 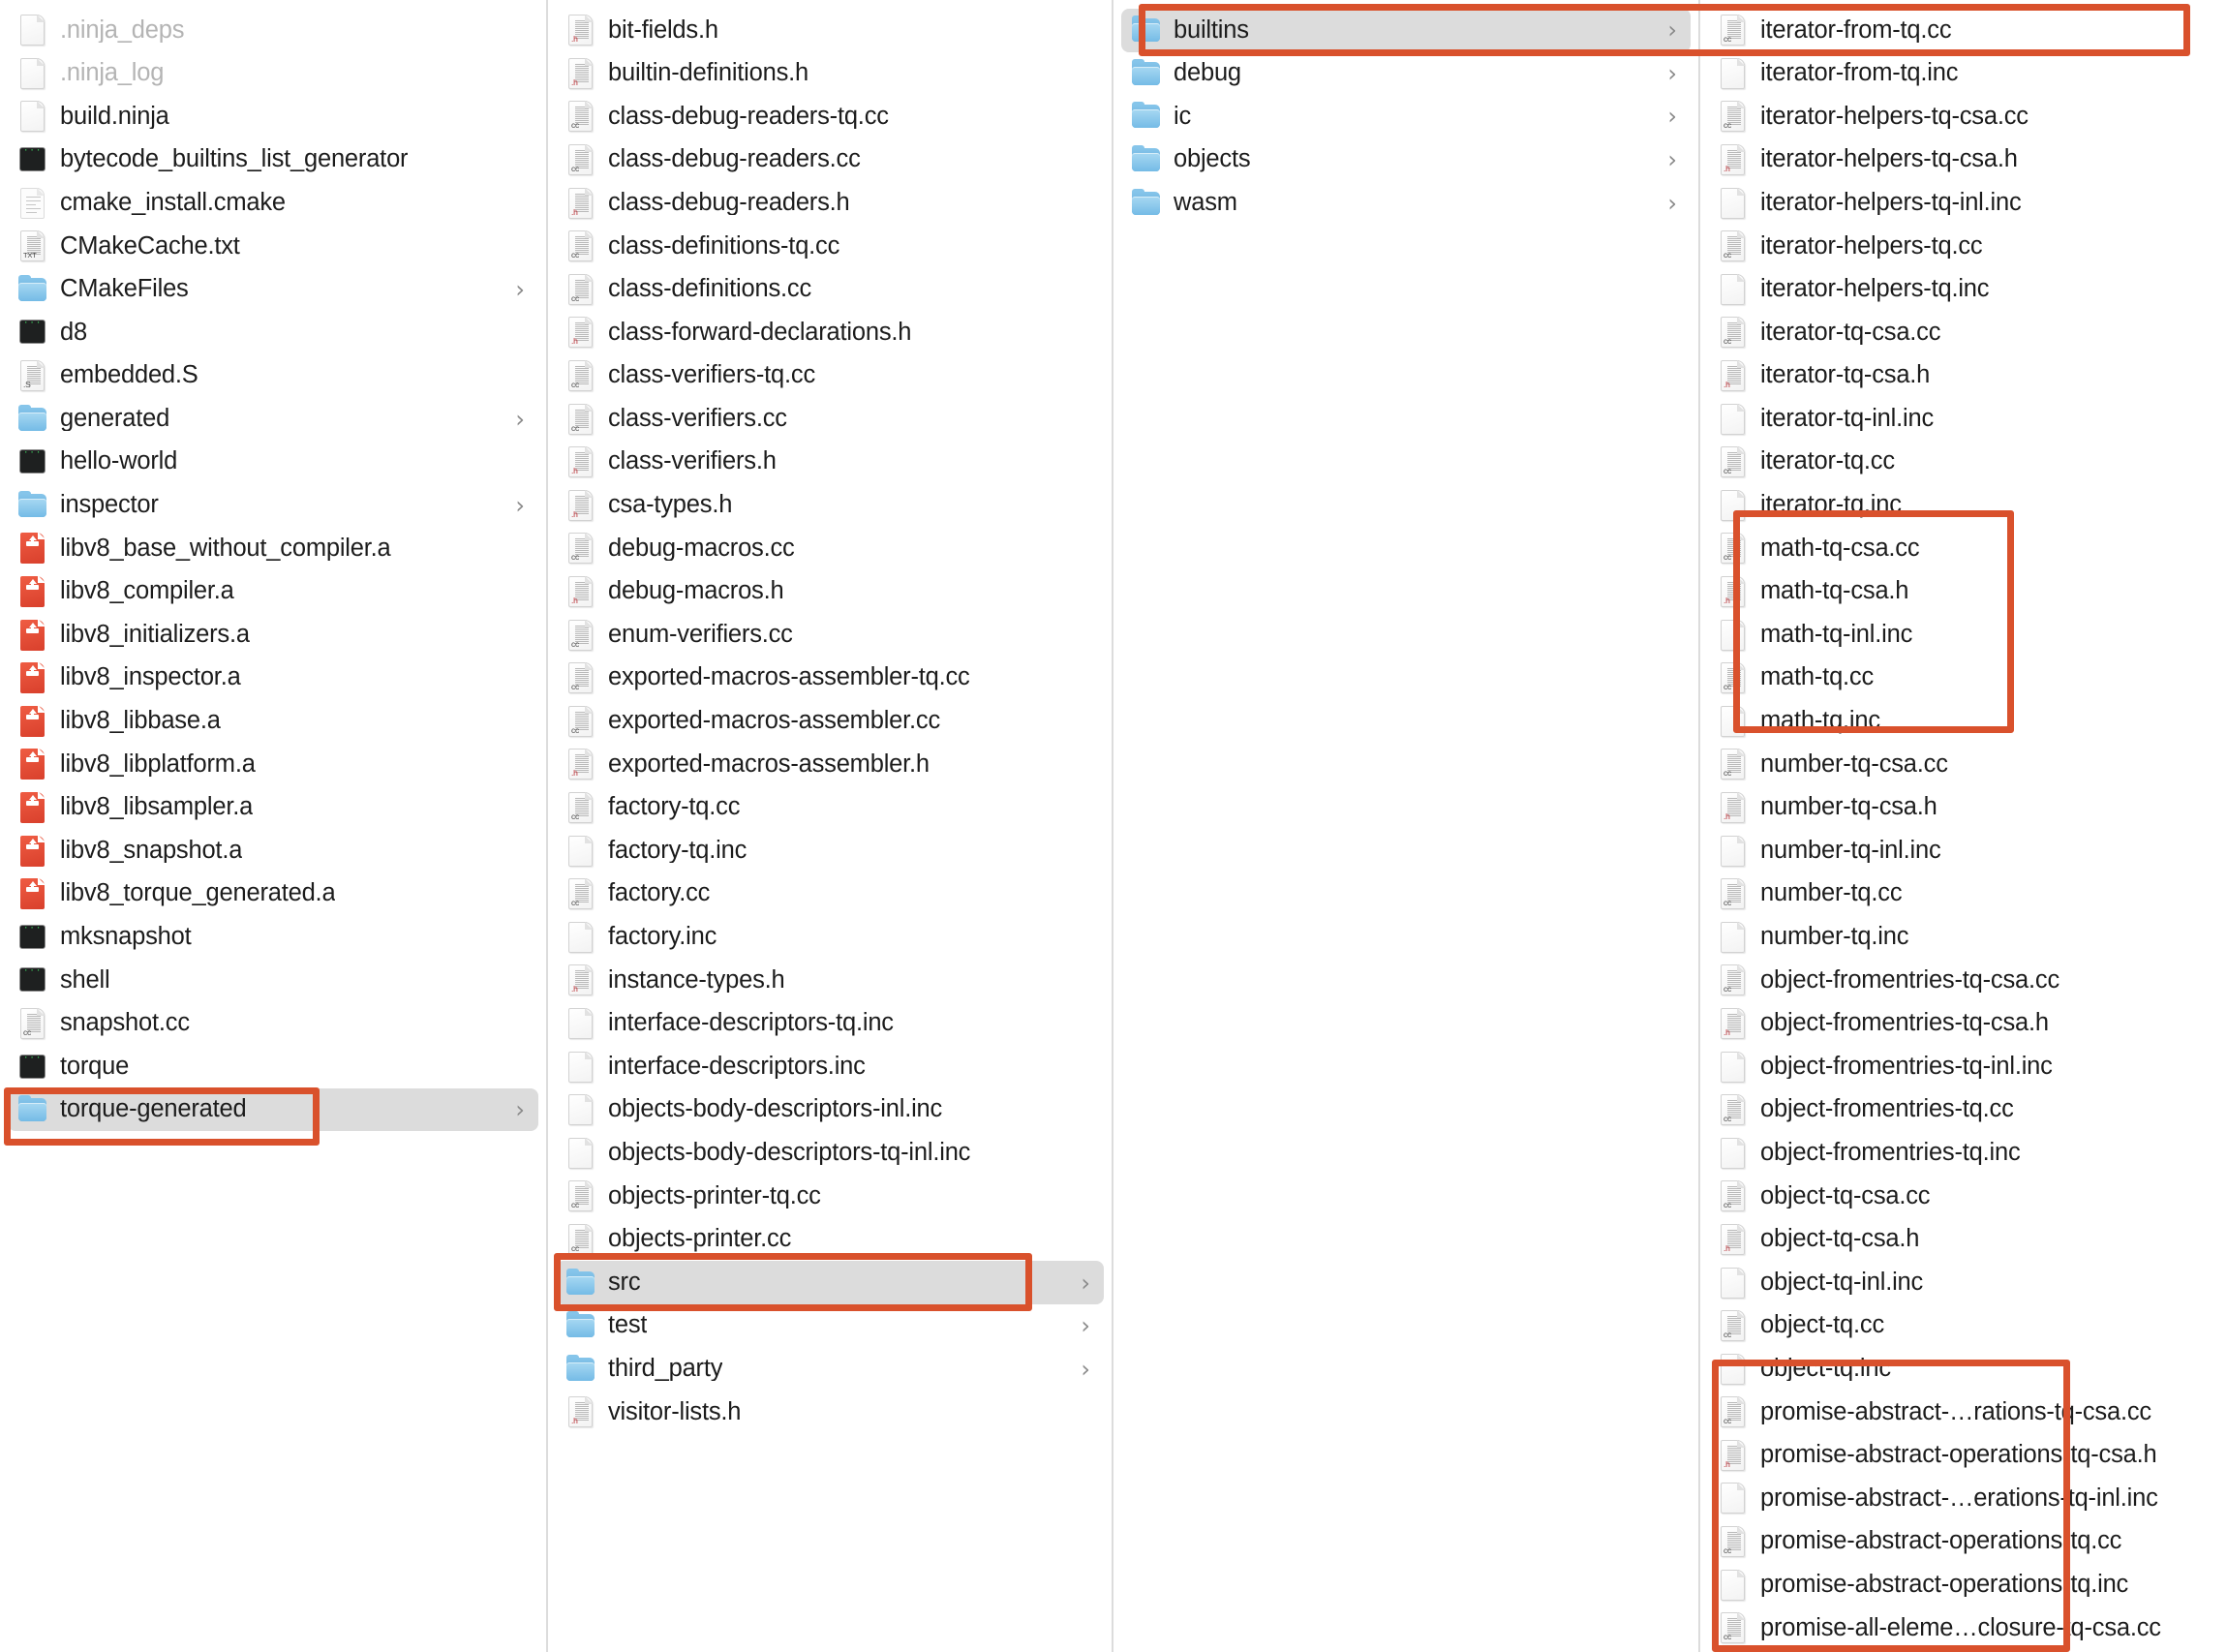 What do you see at coordinates (1963, 376) in the screenshot?
I see `file-row: .h iterator-tq-csa.h` at bounding box center [1963, 376].